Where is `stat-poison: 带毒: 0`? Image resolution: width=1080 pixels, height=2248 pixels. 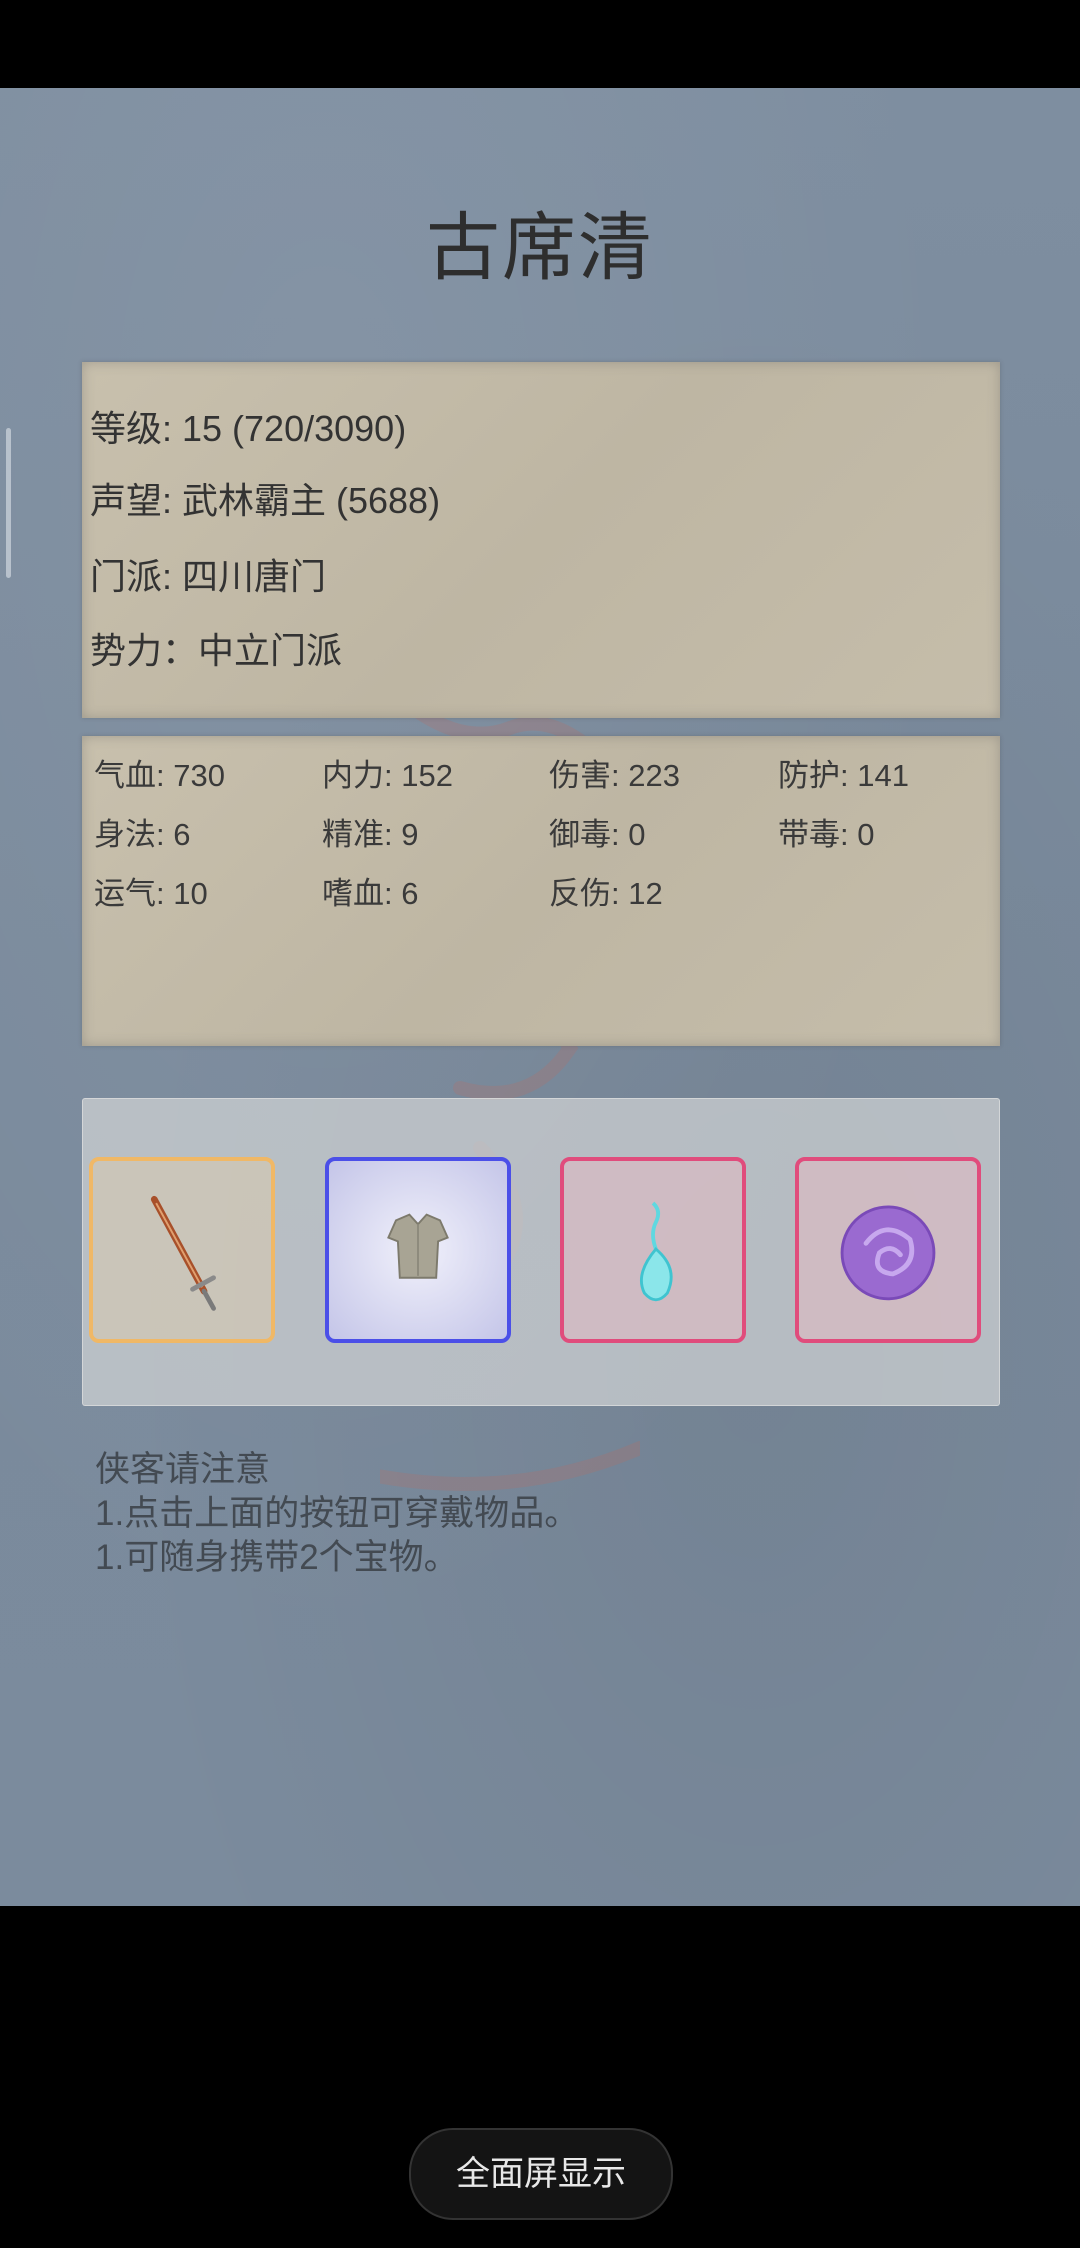 stat-poison: 带毒: 0 is located at coordinates (826, 834).